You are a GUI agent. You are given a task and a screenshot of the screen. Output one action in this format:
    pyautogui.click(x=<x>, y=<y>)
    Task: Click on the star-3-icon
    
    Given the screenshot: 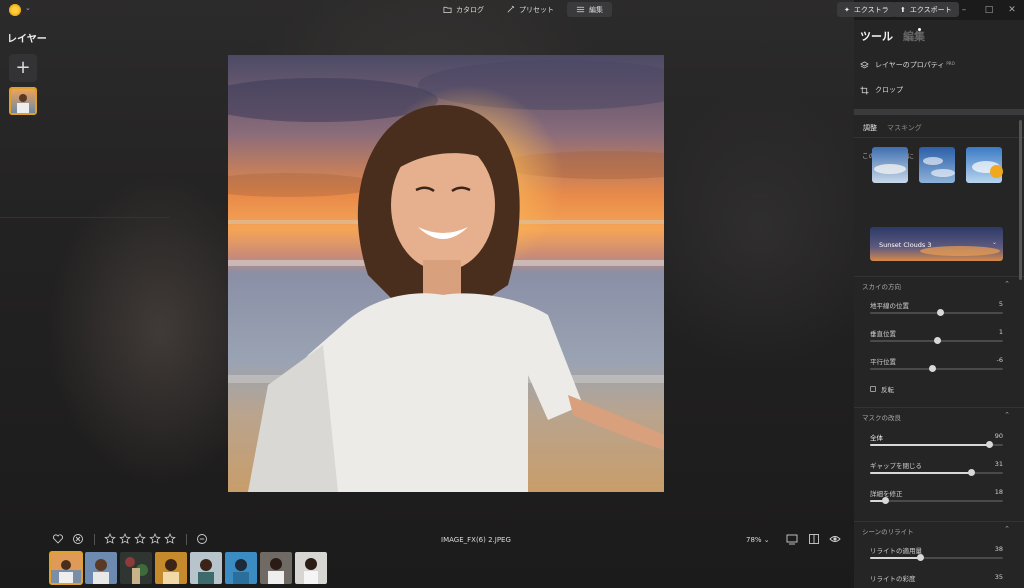 What is the action you would take?
    pyautogui.click(x=140, y=539)
    